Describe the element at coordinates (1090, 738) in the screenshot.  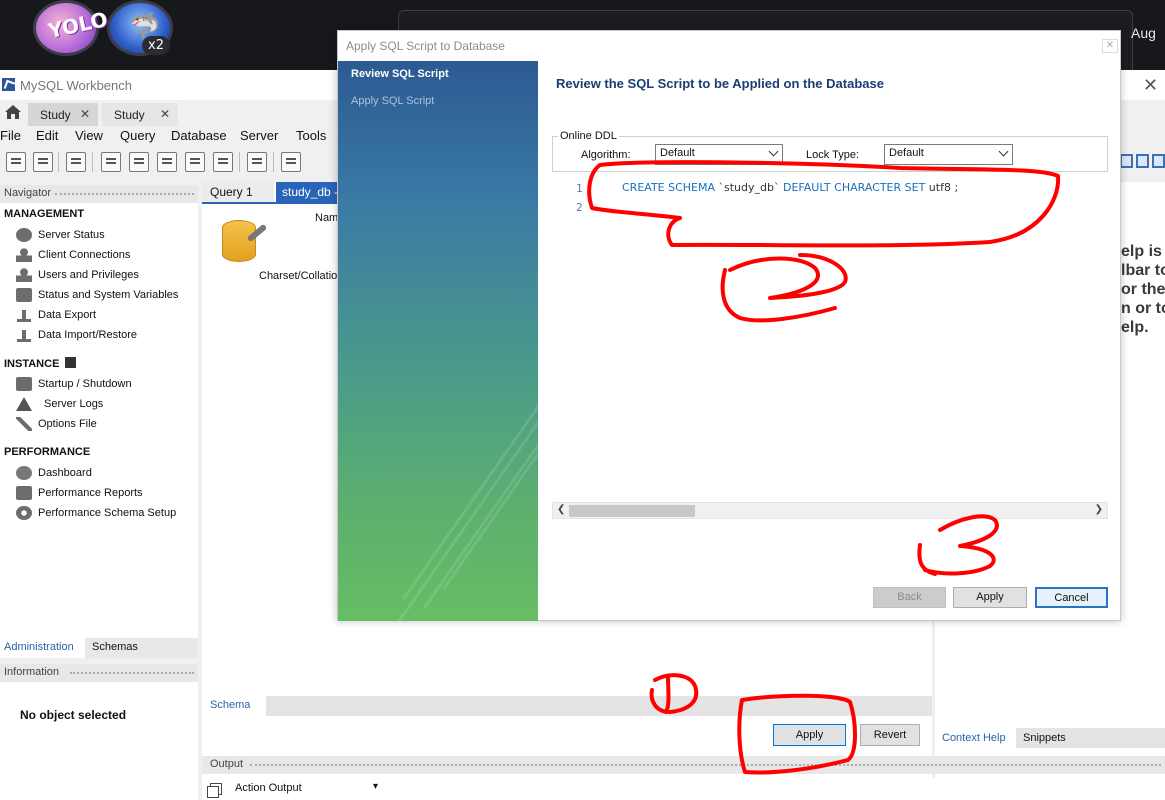
I see `tab-snippets: Snippets` at that location.